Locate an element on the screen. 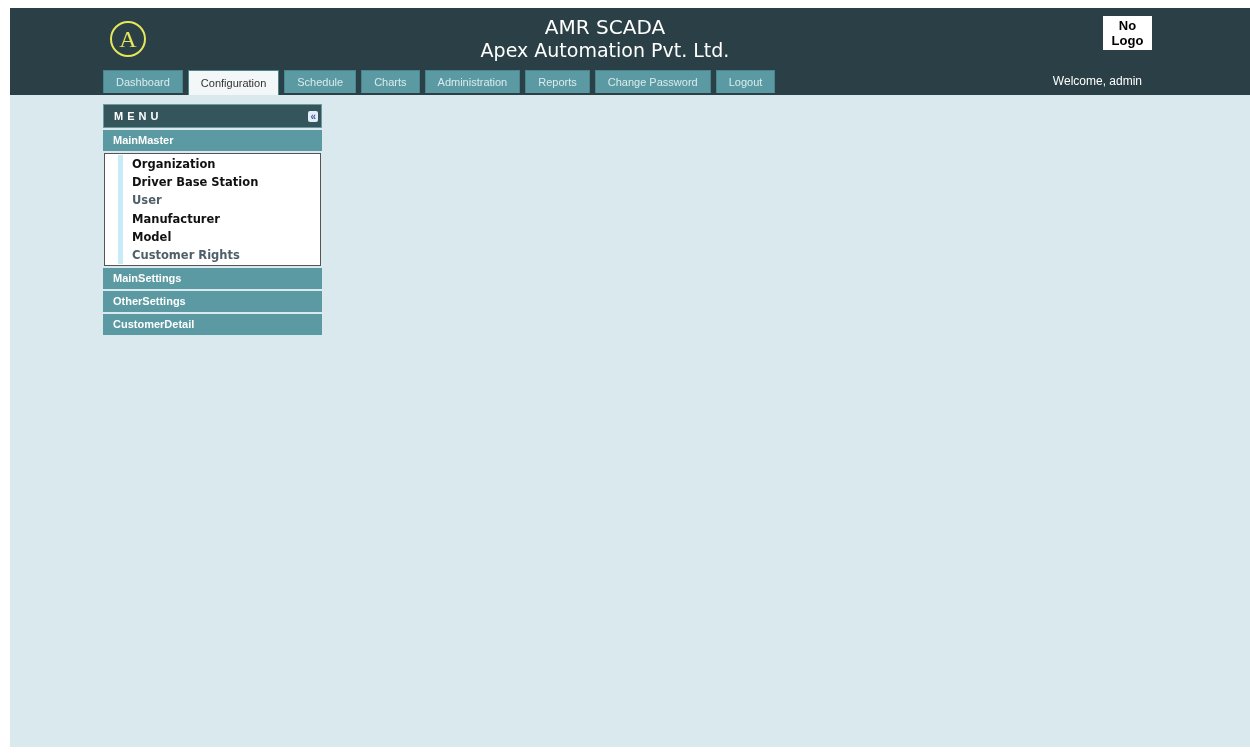 The image size is (1250, 755). nav-tab: Logout is located at coordinates (745, 81).